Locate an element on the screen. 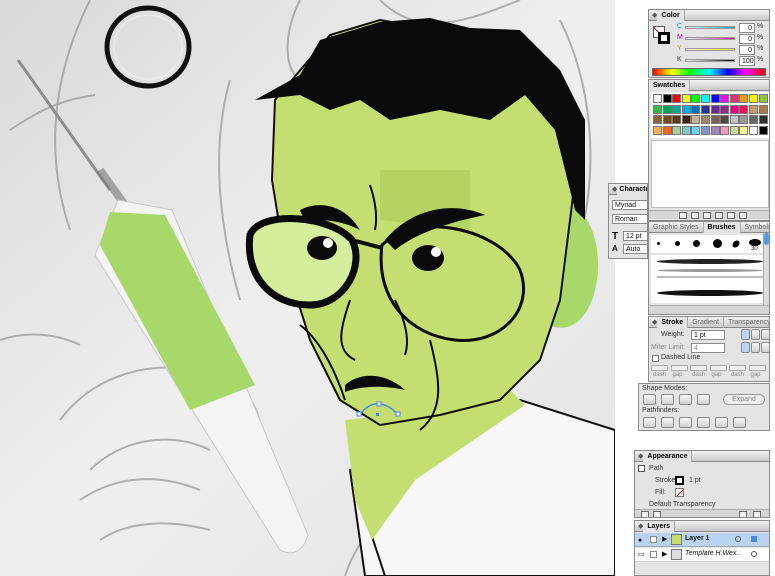 Image resolution: width=775 pixels, height=576 pixels. tab-swatches: Swatches is located at coordinates (670, 85).